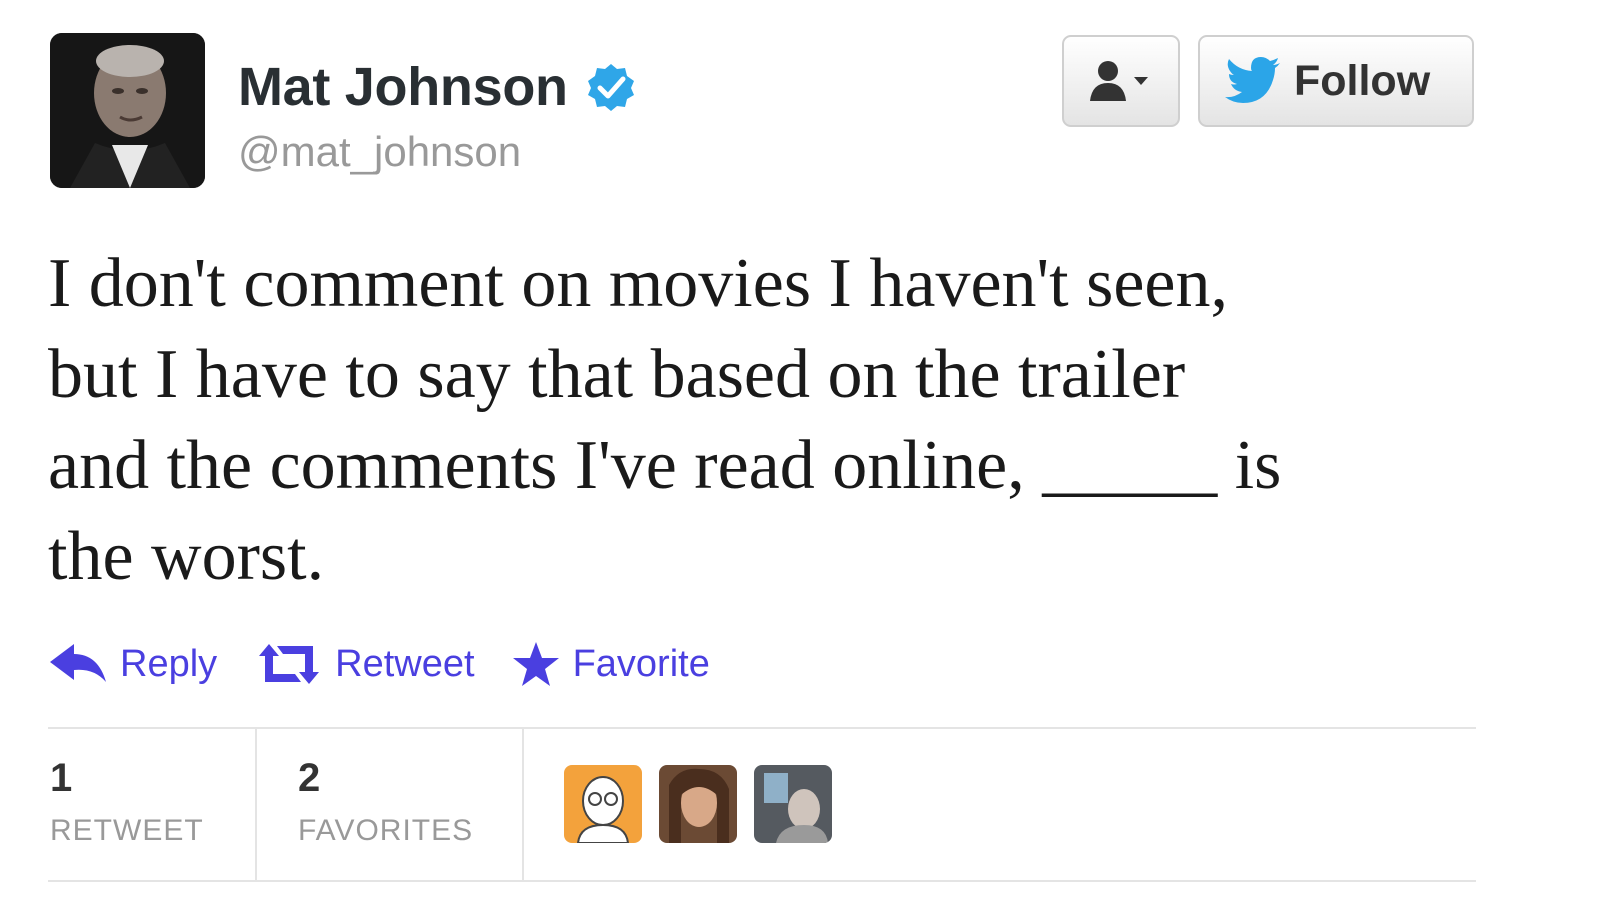  Describe the element at coordinates (611, 87) in the screenshot. I see `verified-badge-icon` at that location.